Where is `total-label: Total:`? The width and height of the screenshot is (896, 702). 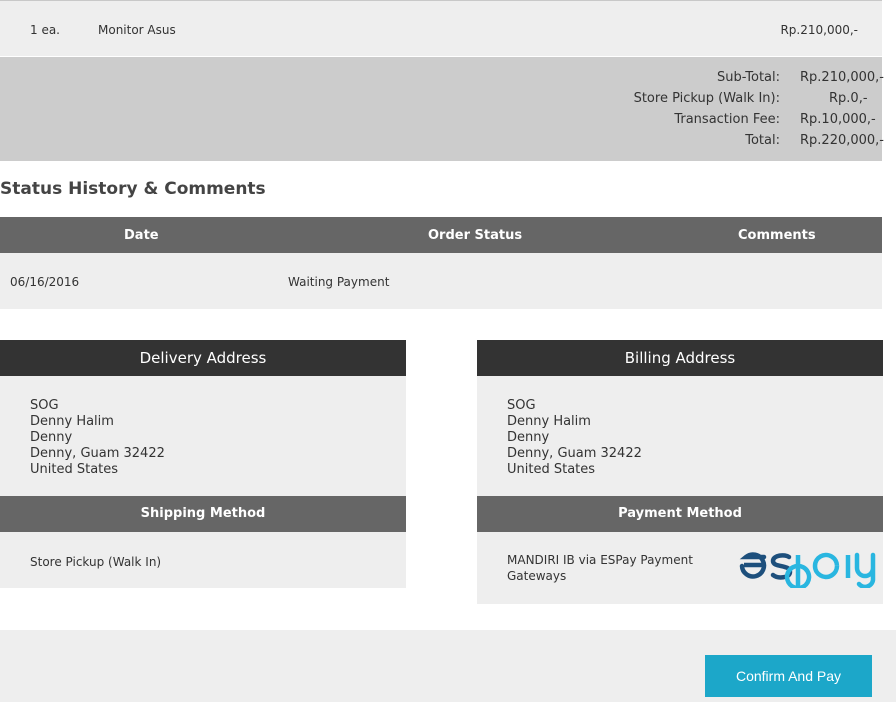 total-label: Total: is located at coordinates (762, 140).